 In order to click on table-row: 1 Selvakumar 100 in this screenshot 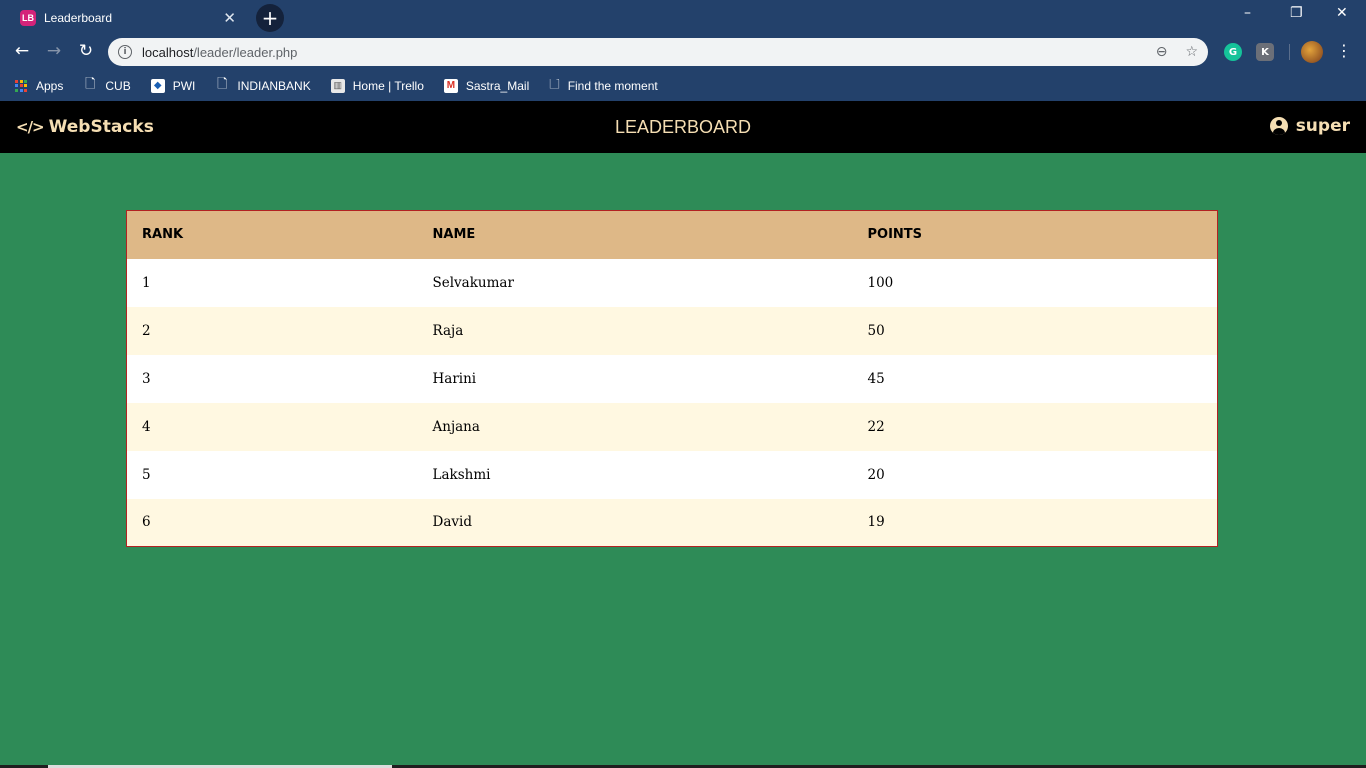, I will do `click(672, 282)`.